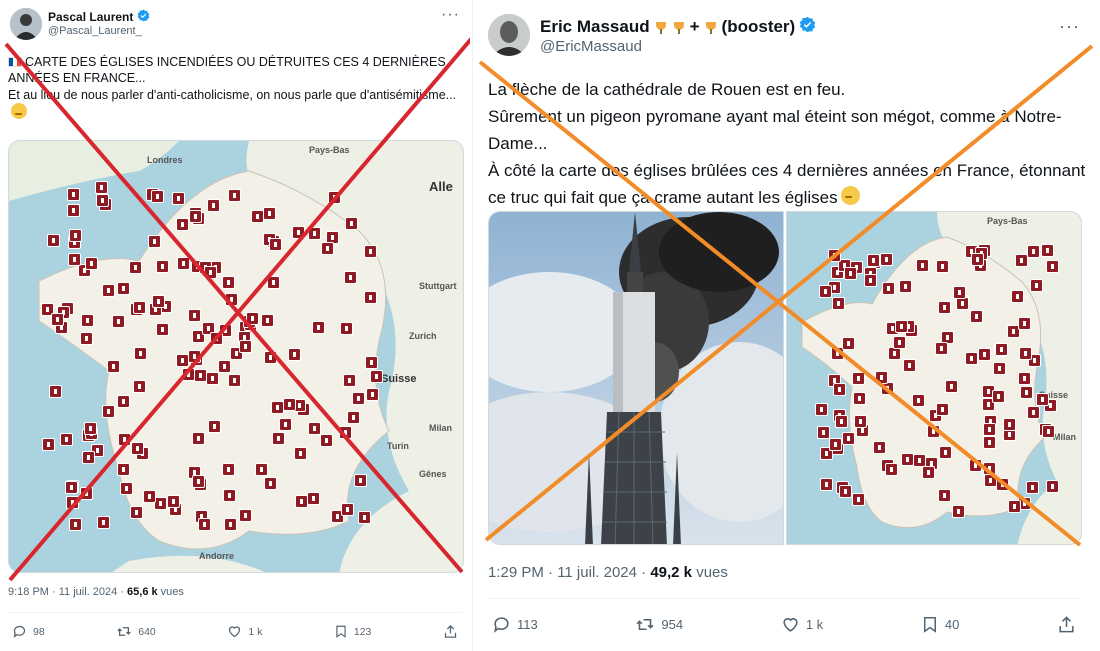 The image size is (1100, 651). Describe the element at coordinates (678, 27) in the screenshot. I see `author-name-line: Eric Massaud + (booster)` at that location.